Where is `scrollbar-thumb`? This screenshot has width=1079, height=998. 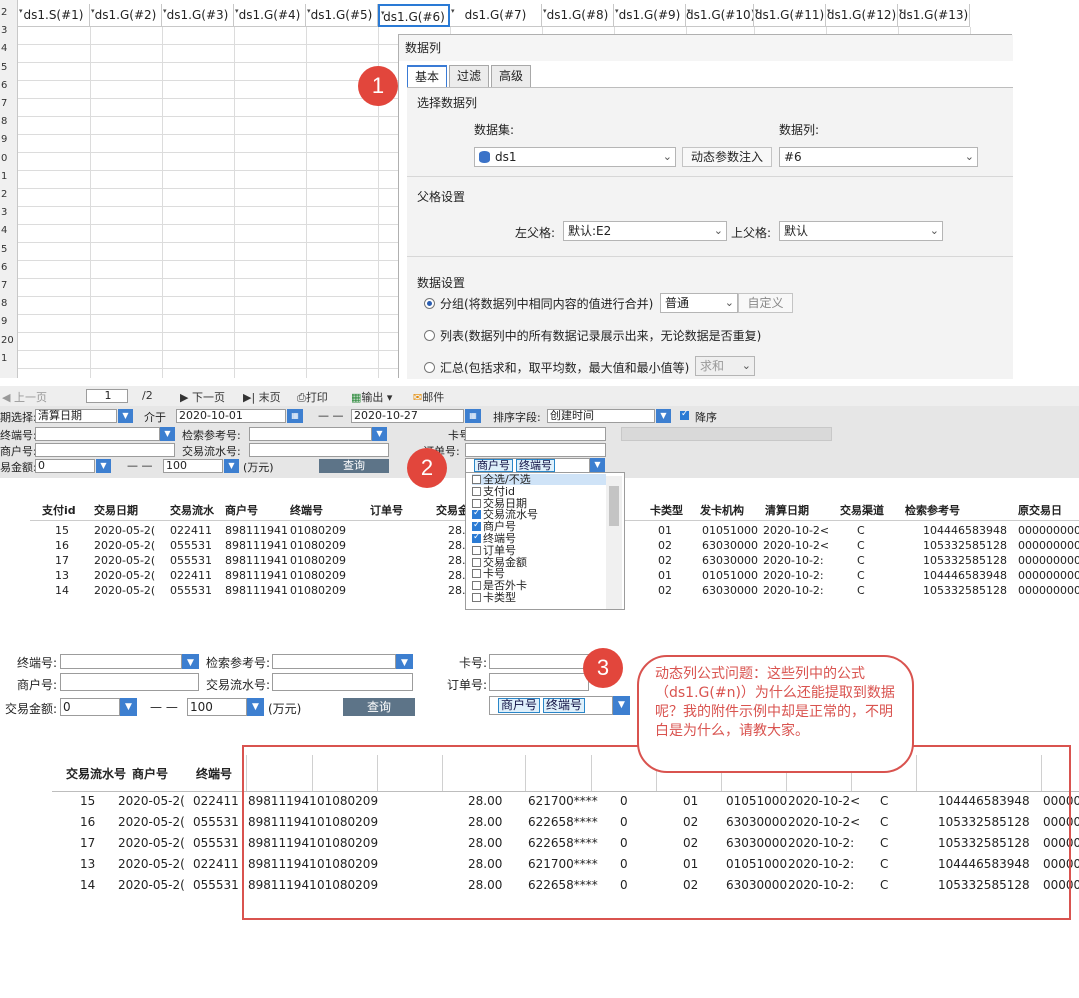 scrollbar-thumb is located at coordinates (614, 506).